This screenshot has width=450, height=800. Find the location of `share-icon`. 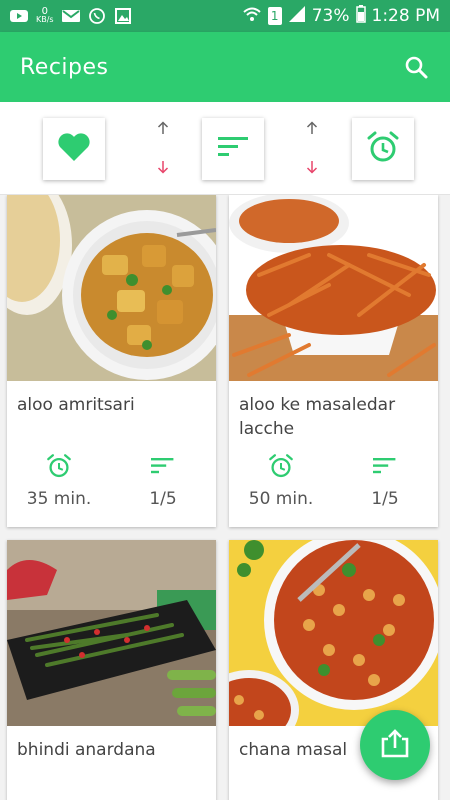

share-icon is located at coordinates (395, 745).